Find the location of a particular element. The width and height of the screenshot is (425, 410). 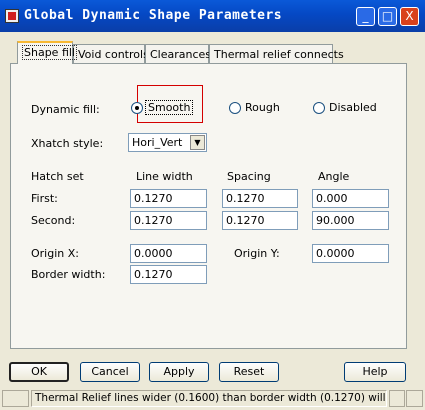

origin-y-input: 0.0000 is located at coordinates (350, 253).